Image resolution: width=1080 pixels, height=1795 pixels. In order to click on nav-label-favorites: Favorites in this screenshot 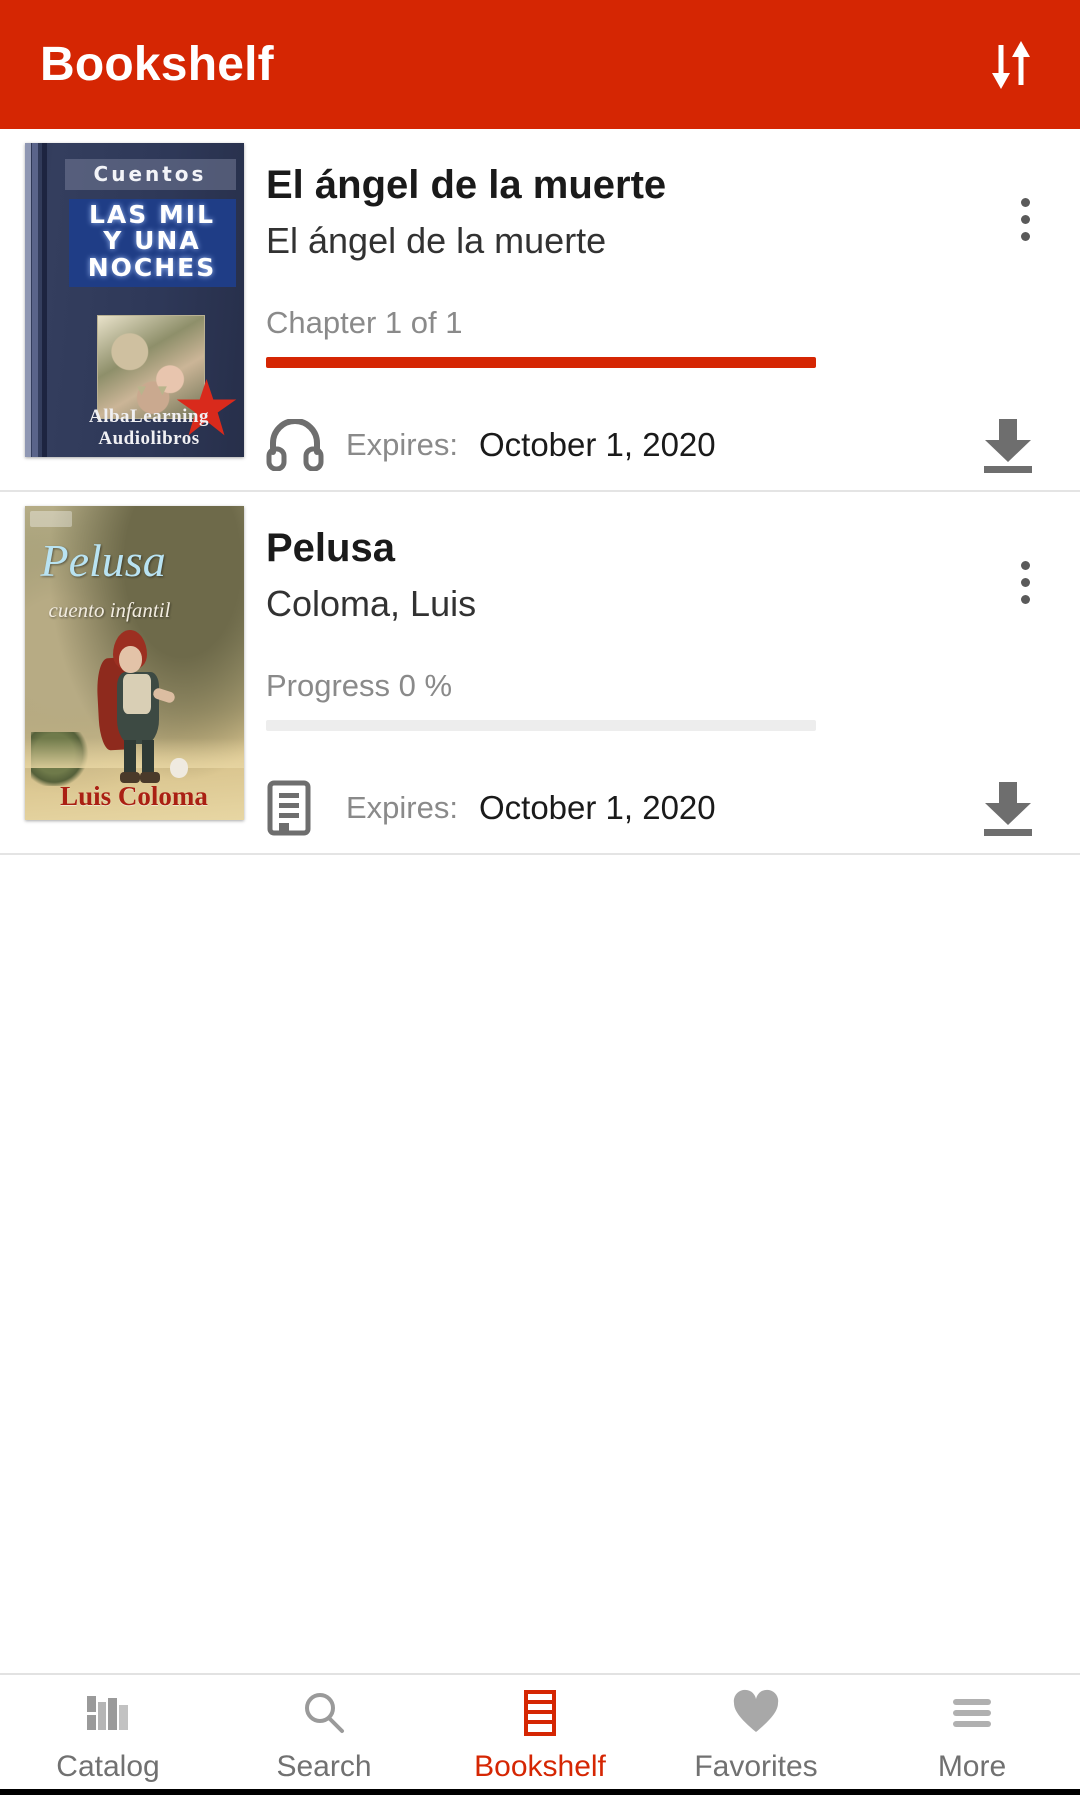, I will do `click(756, 1766)`.